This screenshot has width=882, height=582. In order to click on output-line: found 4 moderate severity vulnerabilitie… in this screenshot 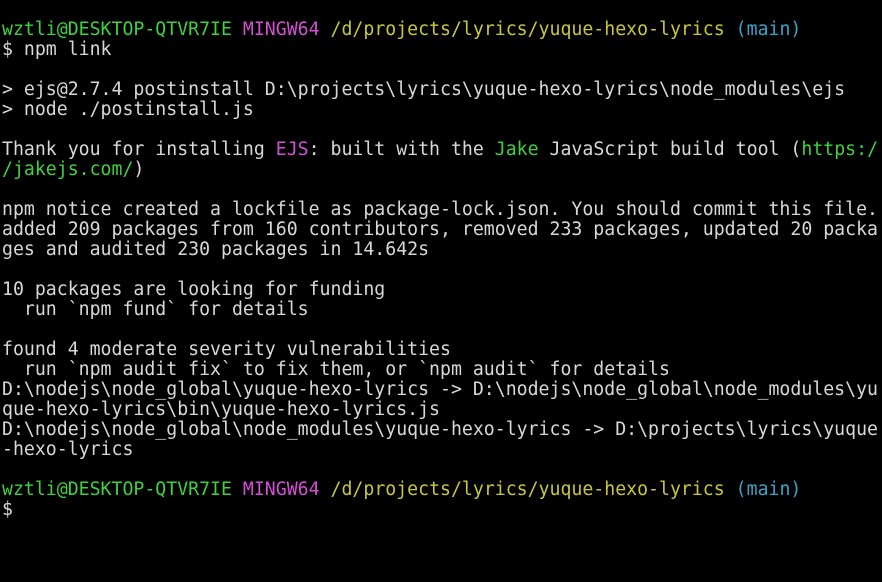, I will do `click(226, 350)`.